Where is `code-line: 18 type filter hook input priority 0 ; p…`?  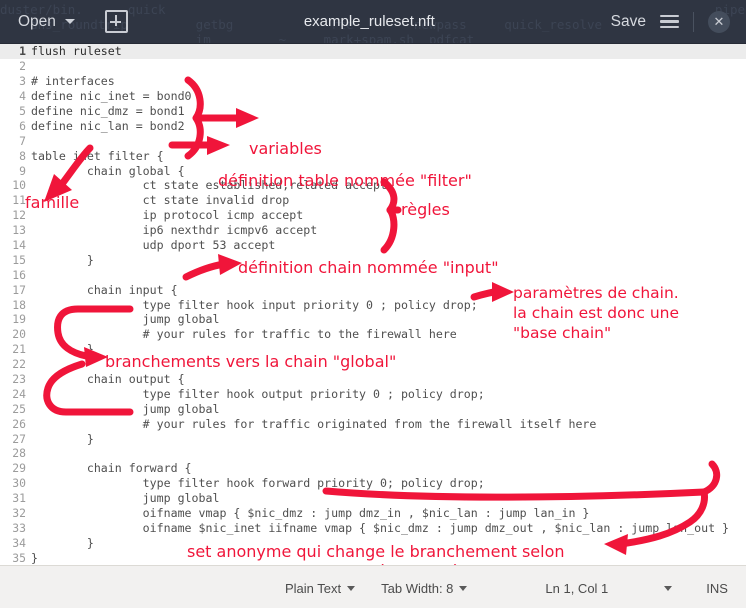
code-line: 18 type filter hook input priority 0 ; p… is located at coordinates (373, 304).